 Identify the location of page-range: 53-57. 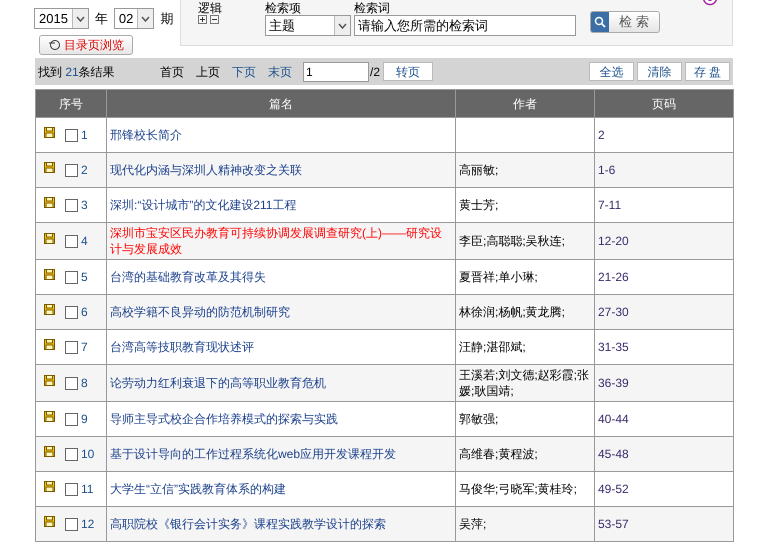
(613, 524).